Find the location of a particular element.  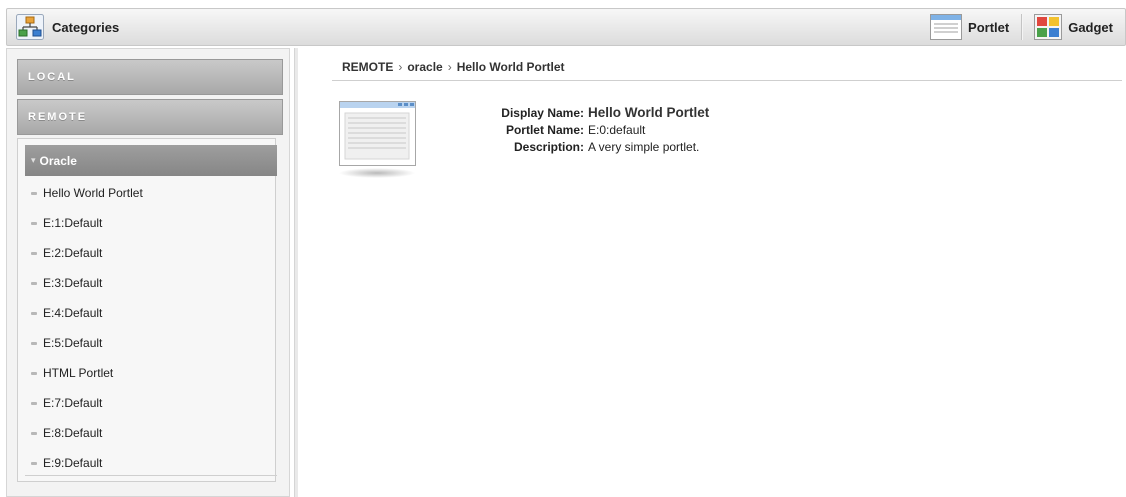

breadcrumb-item: REMOTE is located at coordinates (367, 67).